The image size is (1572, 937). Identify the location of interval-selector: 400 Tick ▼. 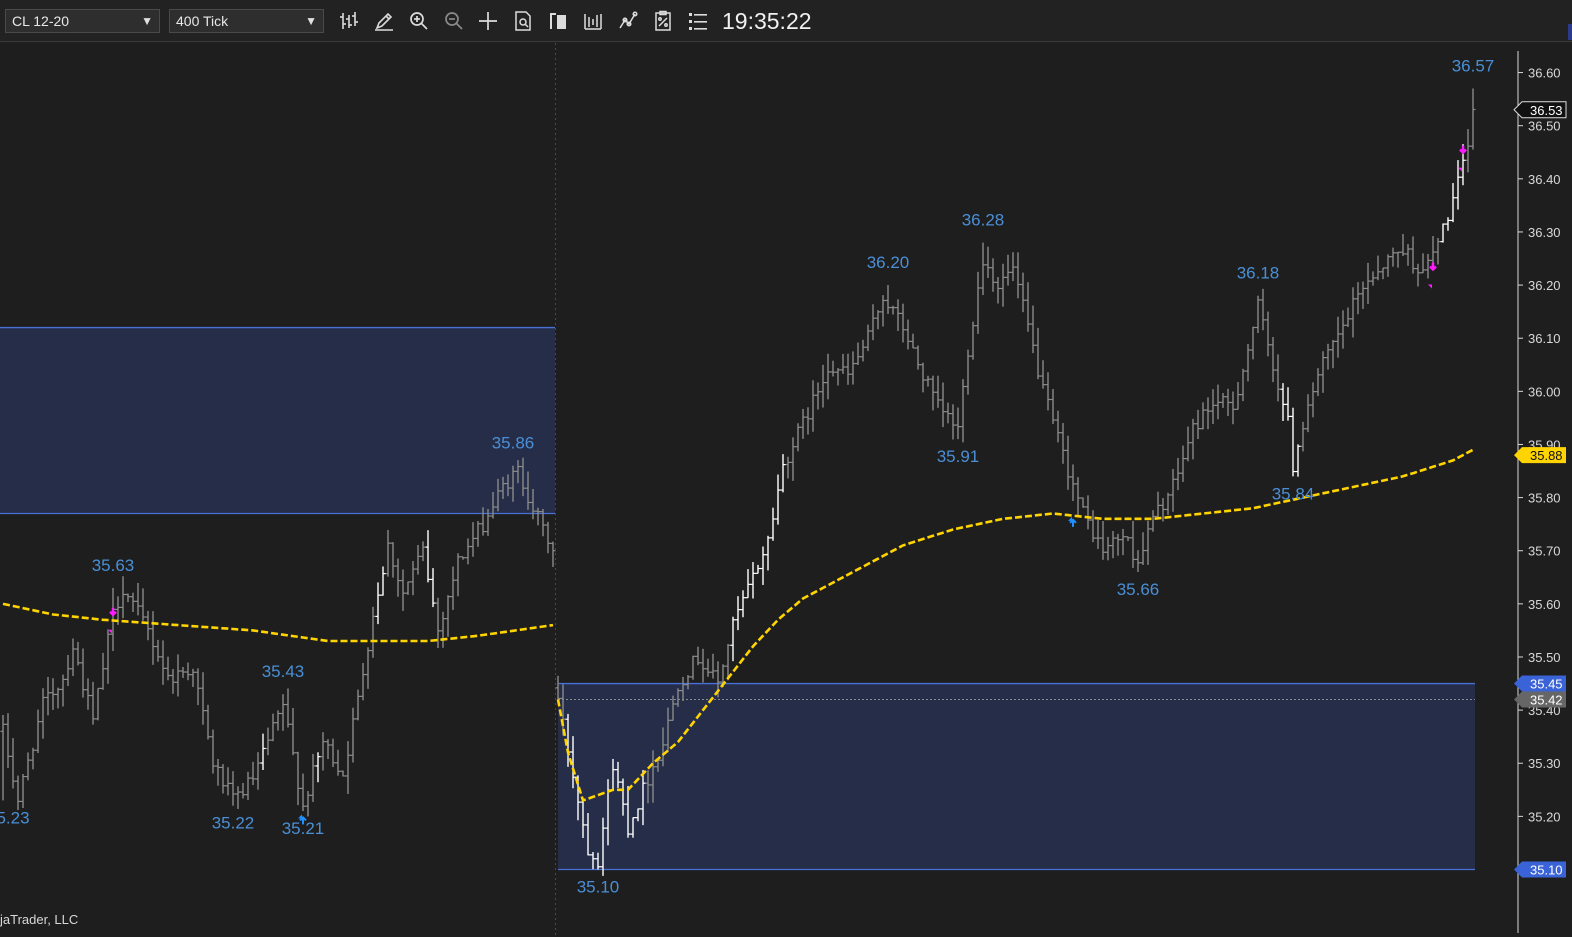
(246, 21).